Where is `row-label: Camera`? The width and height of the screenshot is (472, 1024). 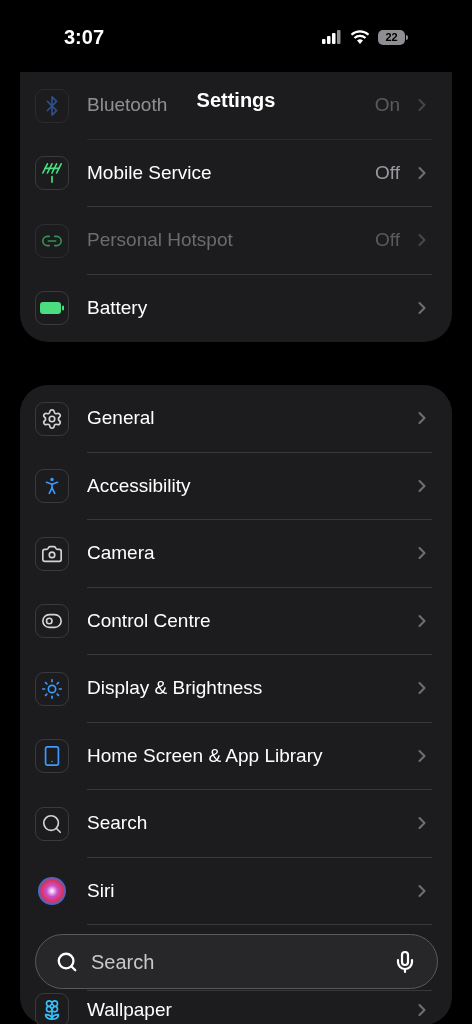
row-label: Camera is located at coordinates (121, 553).